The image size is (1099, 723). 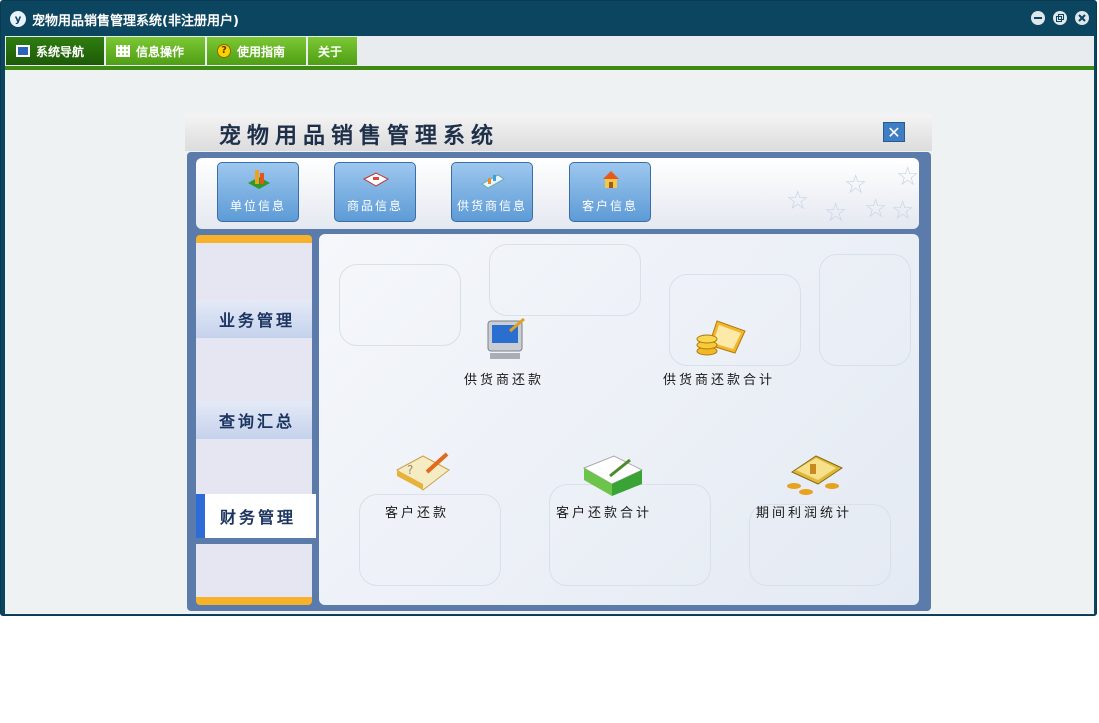 I want to click on sidebar-top-accent, so click(x=254, y=239).